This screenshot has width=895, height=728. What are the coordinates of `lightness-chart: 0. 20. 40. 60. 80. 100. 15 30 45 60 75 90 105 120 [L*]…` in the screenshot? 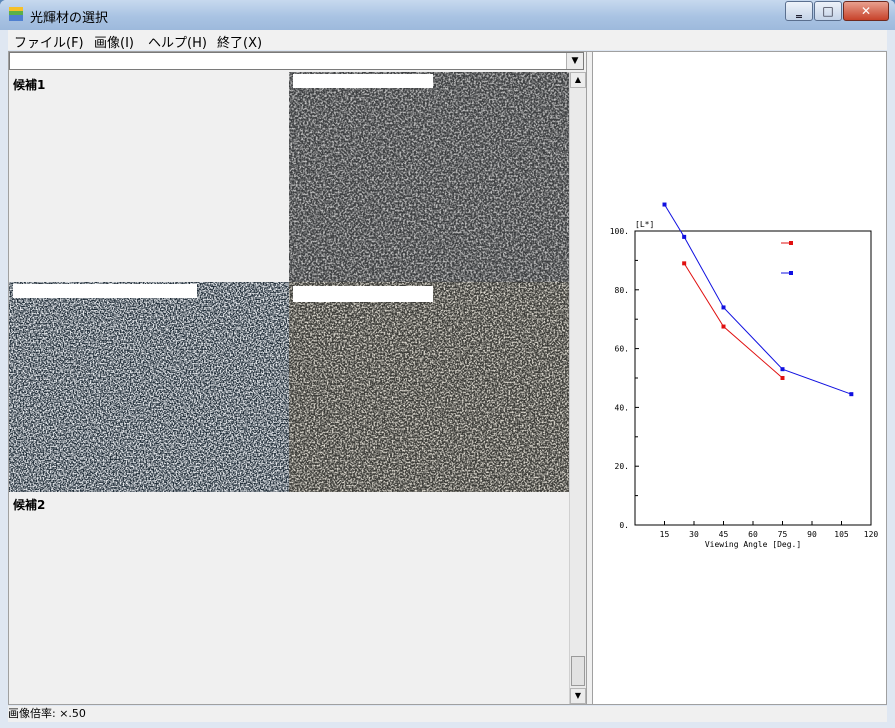 It's located at (744, 375).